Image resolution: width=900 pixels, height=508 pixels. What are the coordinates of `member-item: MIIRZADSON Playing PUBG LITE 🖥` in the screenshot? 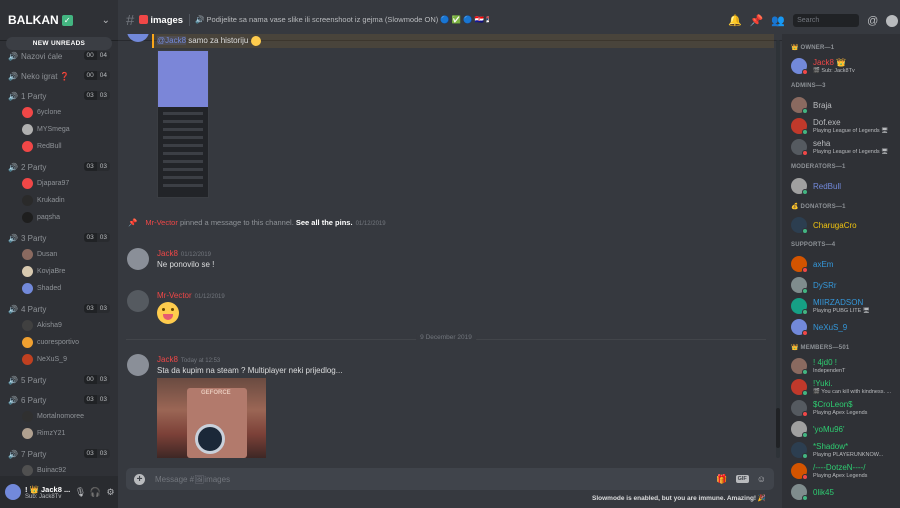 It's located at (845, 306).